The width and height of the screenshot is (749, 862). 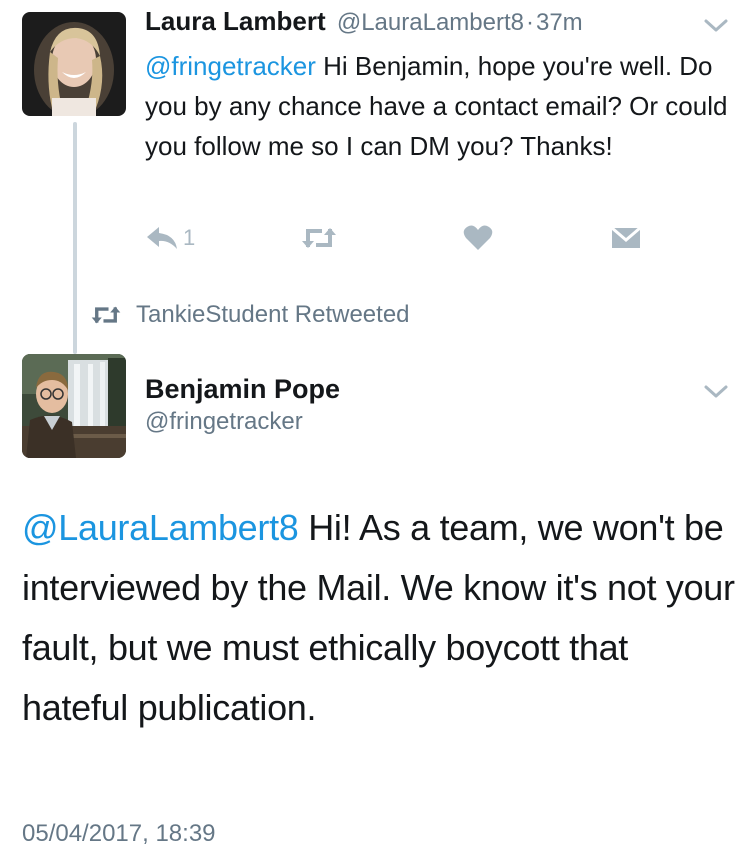 I want to click on like-button, so click(x=478, y=238).